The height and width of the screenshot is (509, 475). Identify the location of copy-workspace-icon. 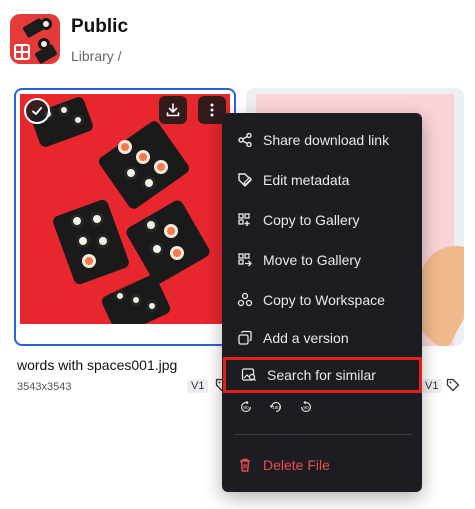
(245, 300).